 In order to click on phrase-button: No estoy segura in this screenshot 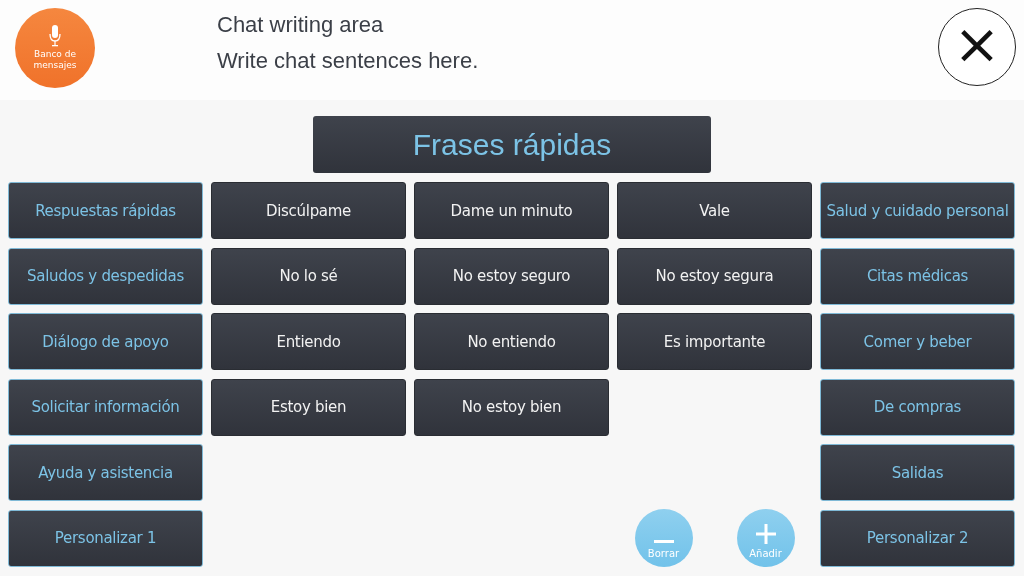, I will do `click(714, 276)`.